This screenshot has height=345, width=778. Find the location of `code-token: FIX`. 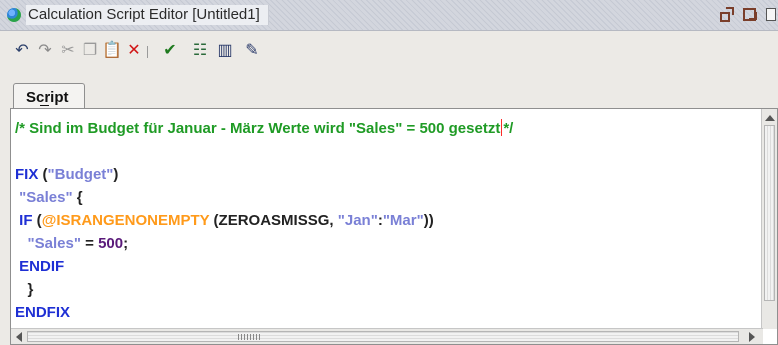

code-token: FIX is located at coordinates (27, 174).